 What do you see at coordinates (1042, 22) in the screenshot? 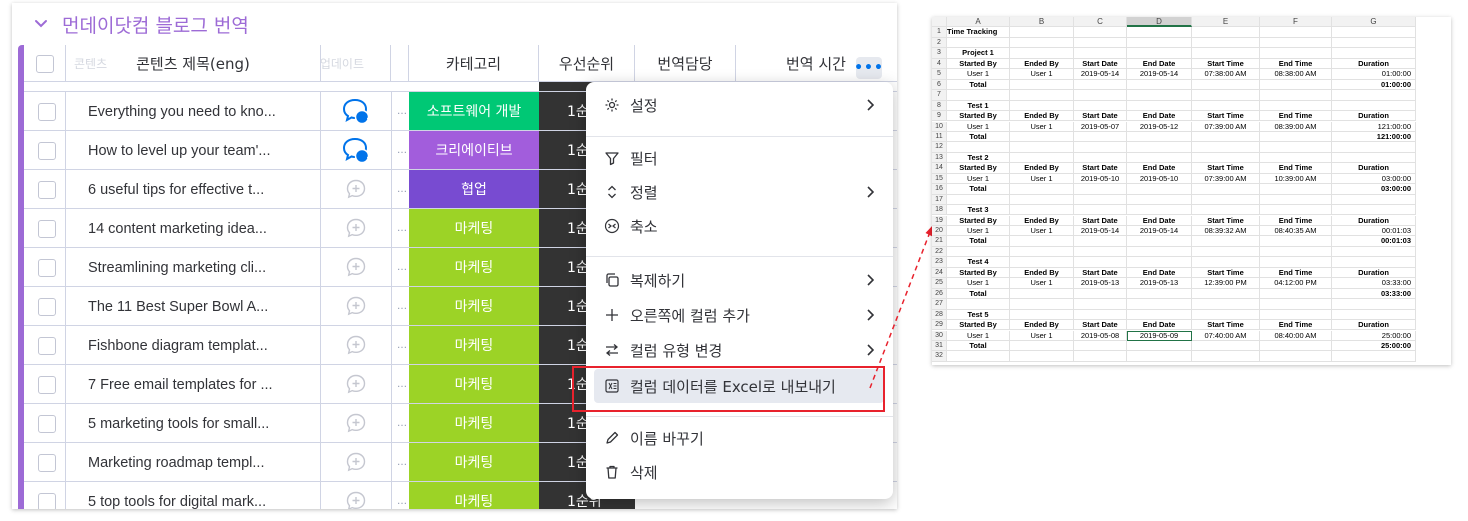
I see `column-header-B: B` at bounding box center [1042, 22].